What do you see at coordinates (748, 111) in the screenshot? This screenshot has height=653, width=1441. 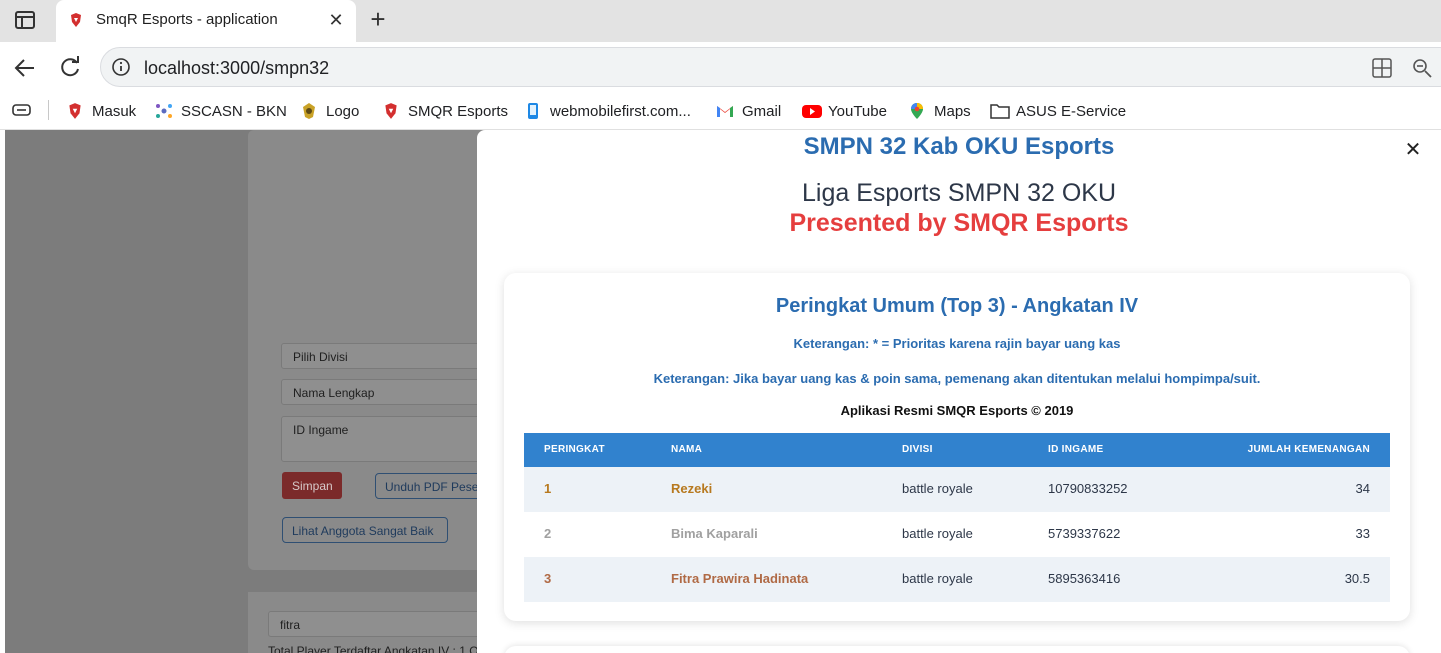 I see `bookmark-gmail: Gmail` at bounding box center [748, 111].